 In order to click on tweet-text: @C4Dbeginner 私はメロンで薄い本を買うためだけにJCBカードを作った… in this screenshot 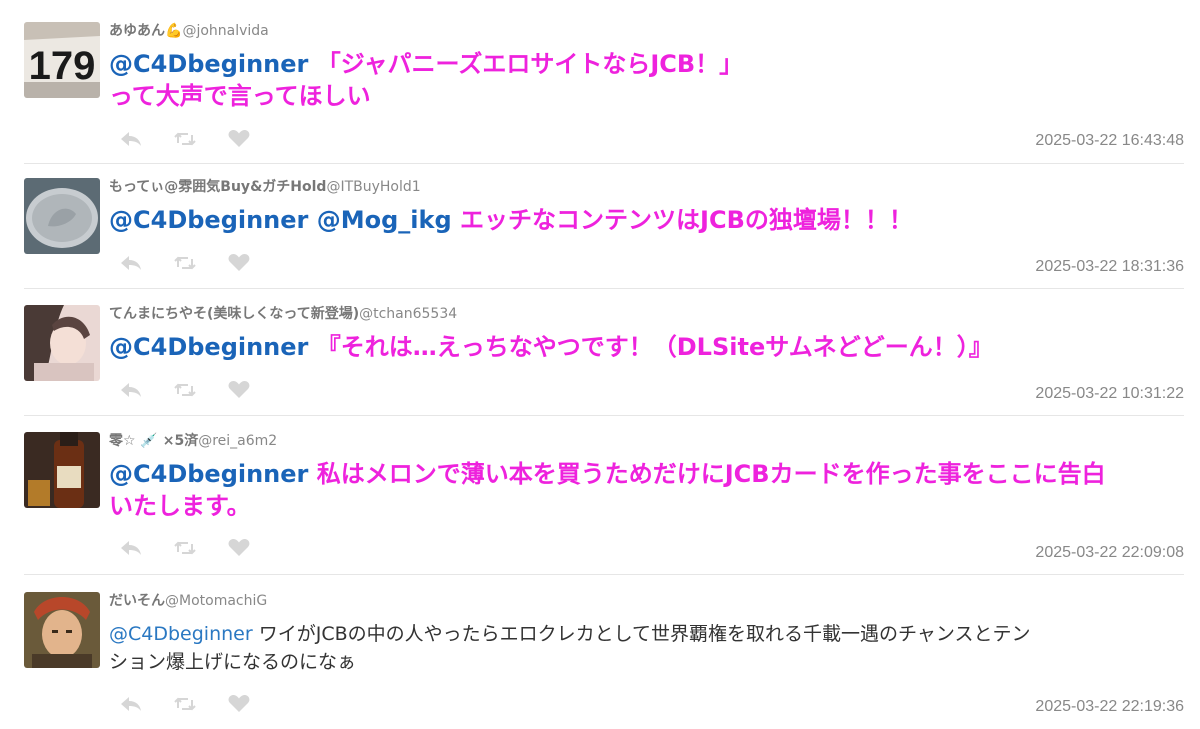, I will do `click(646, 490)`.